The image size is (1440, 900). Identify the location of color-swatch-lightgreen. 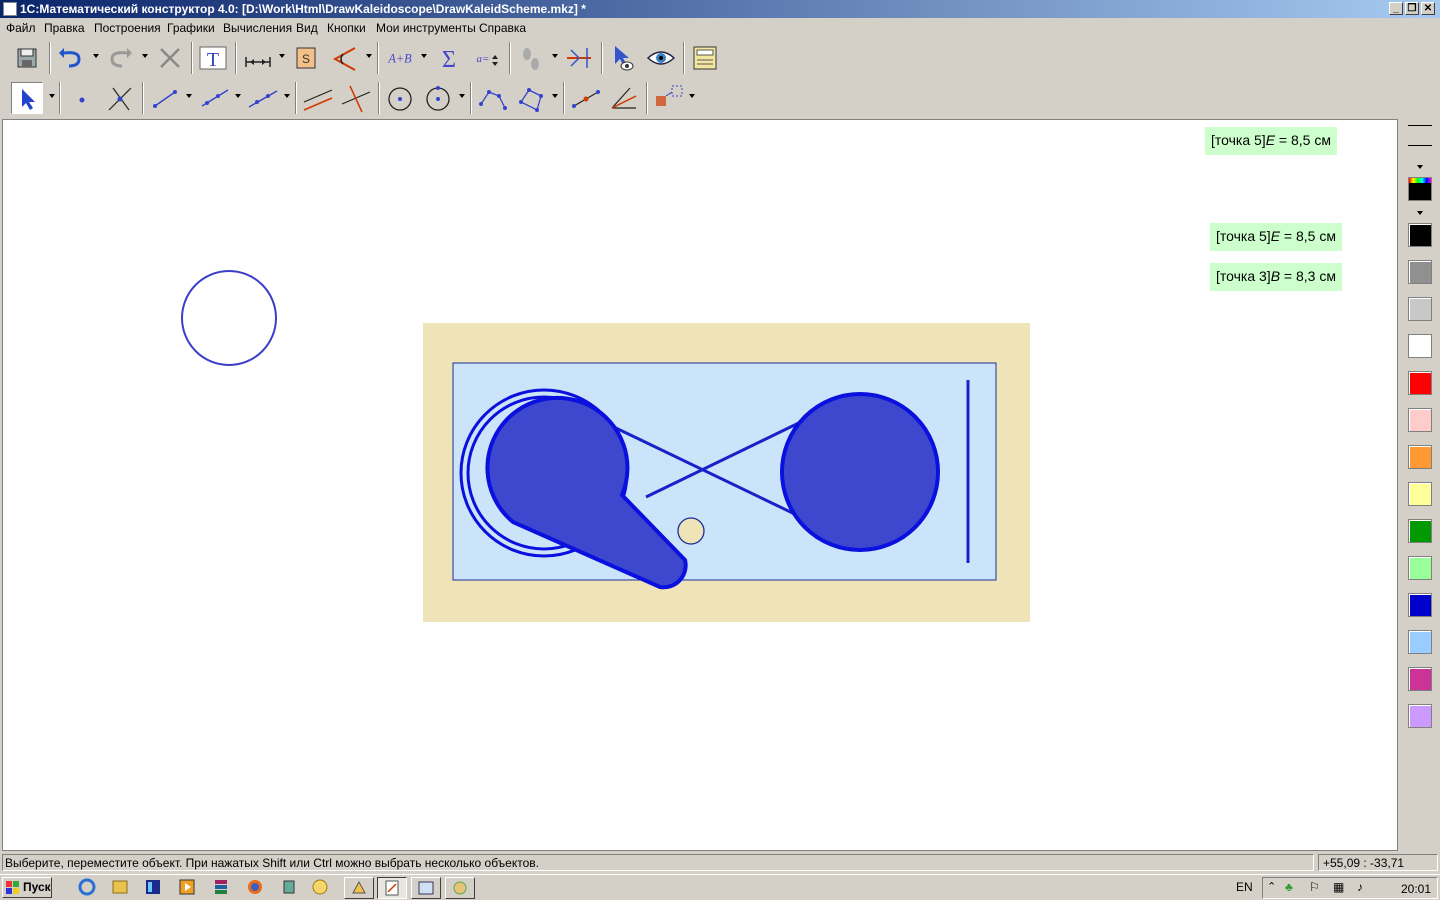
(1420, 568).